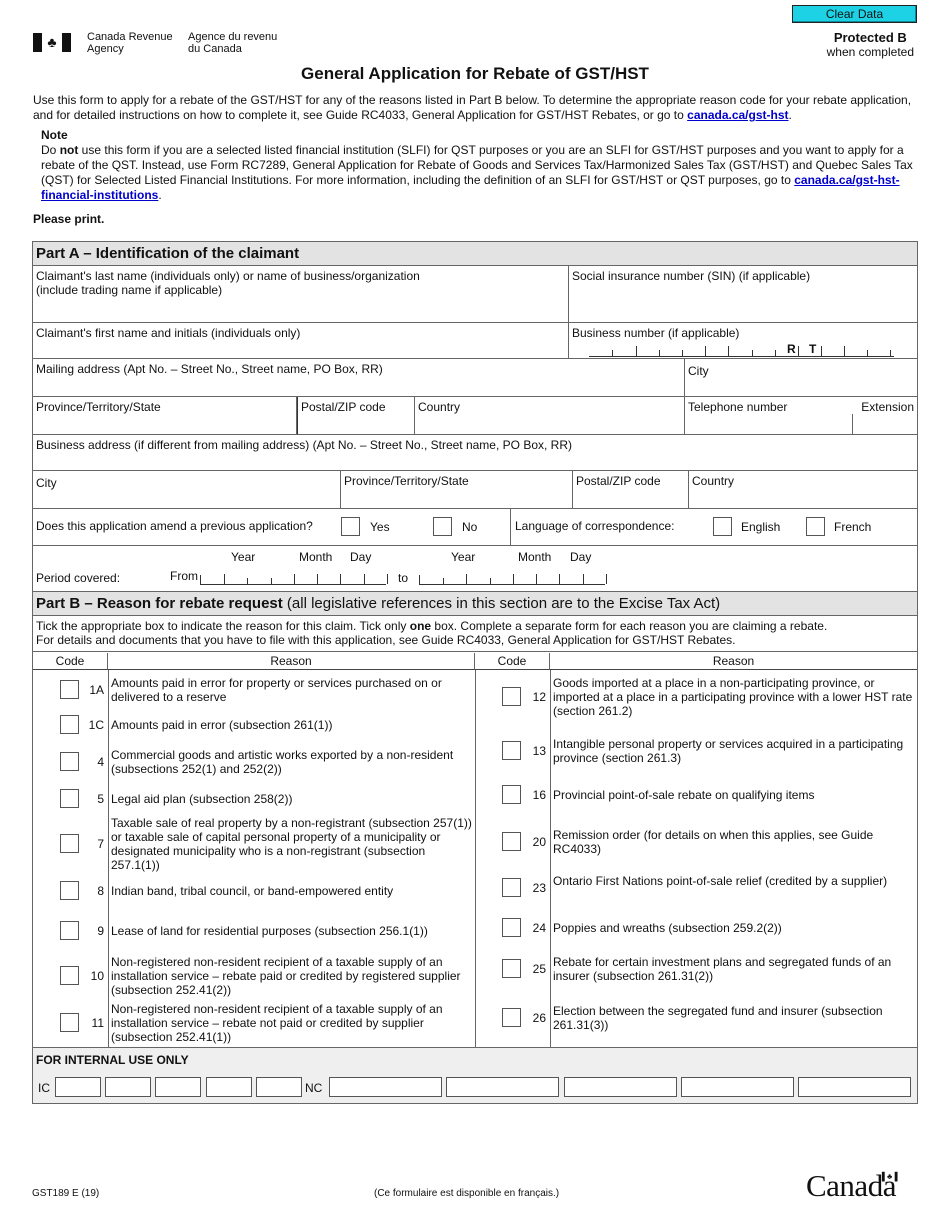 Image resolution: width=950 pixels, height=1230 pixels. Describe the element at coordinates (100, 891) in the screenshot. I see `reason-code: 8` at that location.